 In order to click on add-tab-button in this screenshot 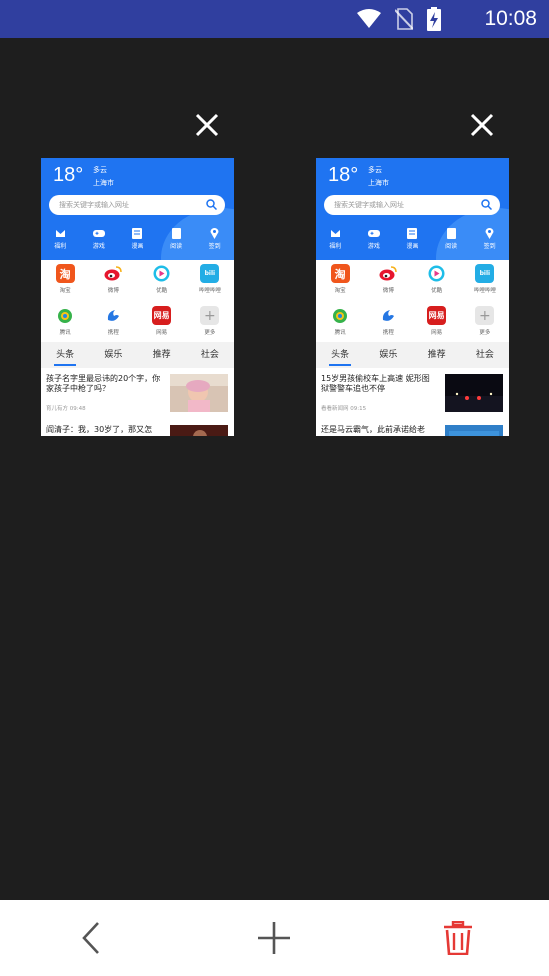, I will do `click(274, 938)`.